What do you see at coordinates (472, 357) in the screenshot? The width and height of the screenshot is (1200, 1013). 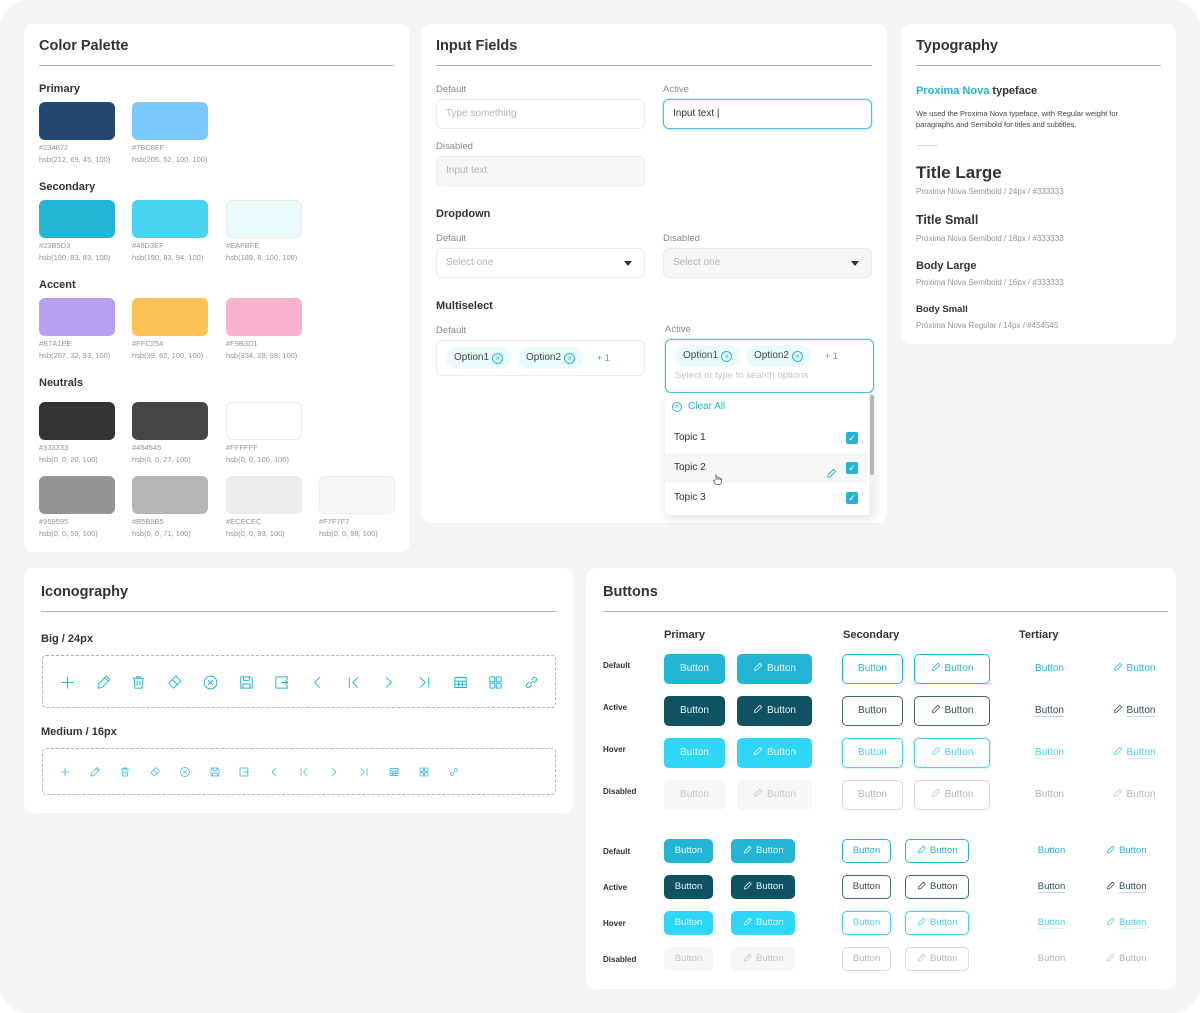 I see `chip-label: Option1` at bounding box center [472, 357].